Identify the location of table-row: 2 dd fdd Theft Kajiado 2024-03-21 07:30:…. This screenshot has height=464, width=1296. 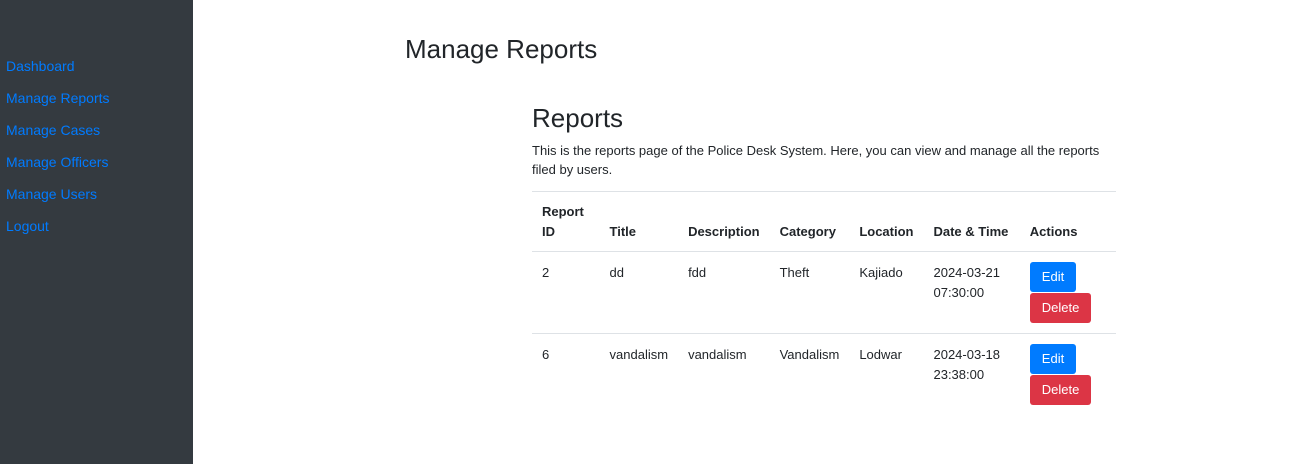
(824, 293).